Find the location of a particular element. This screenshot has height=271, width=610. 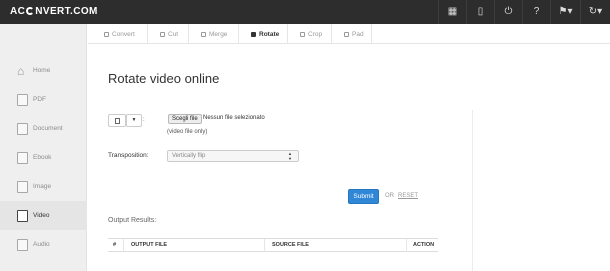

top-toolbar: ▦ ▯ ⏻ ? ⚑▾ ↻▾ is located at coordinates (524, 12).